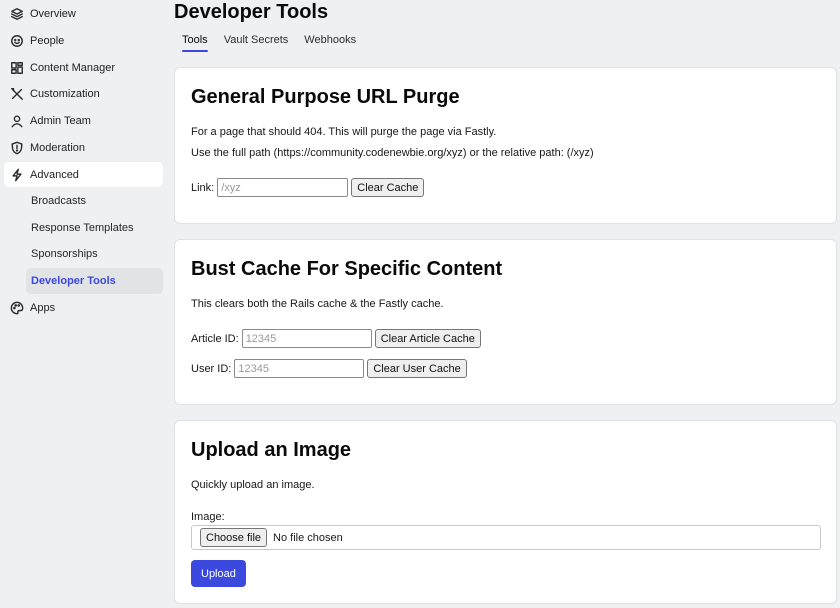 The width and height of the screenshot is (840, 608). What do you see at coordinates (54, 174) in the screenshot?
I see `sidebar-item-label: Advanced` at bounding box center [54, 174].